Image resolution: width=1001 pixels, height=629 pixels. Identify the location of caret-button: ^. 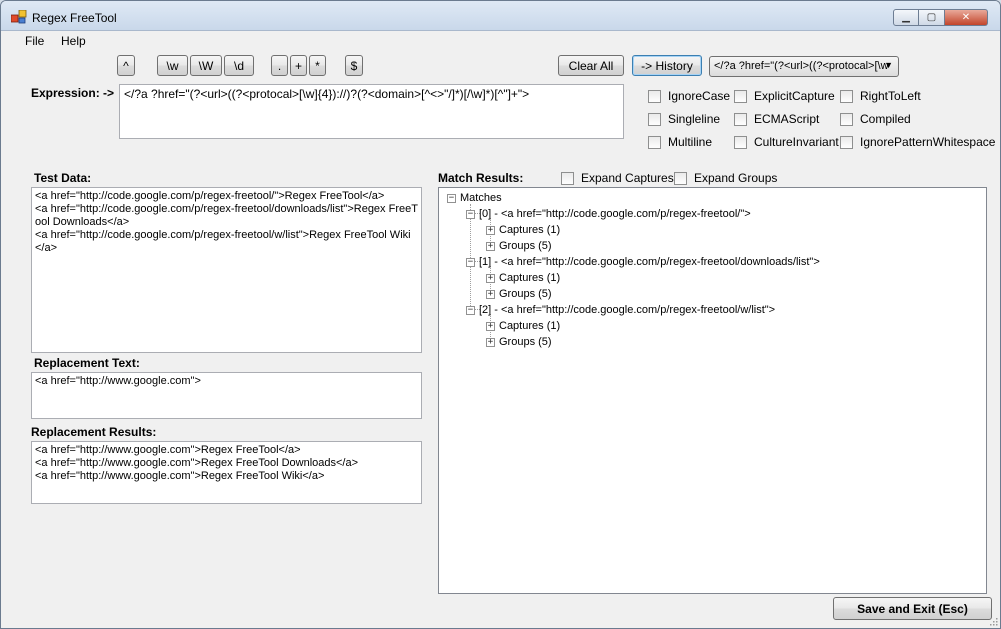
(126, 65).